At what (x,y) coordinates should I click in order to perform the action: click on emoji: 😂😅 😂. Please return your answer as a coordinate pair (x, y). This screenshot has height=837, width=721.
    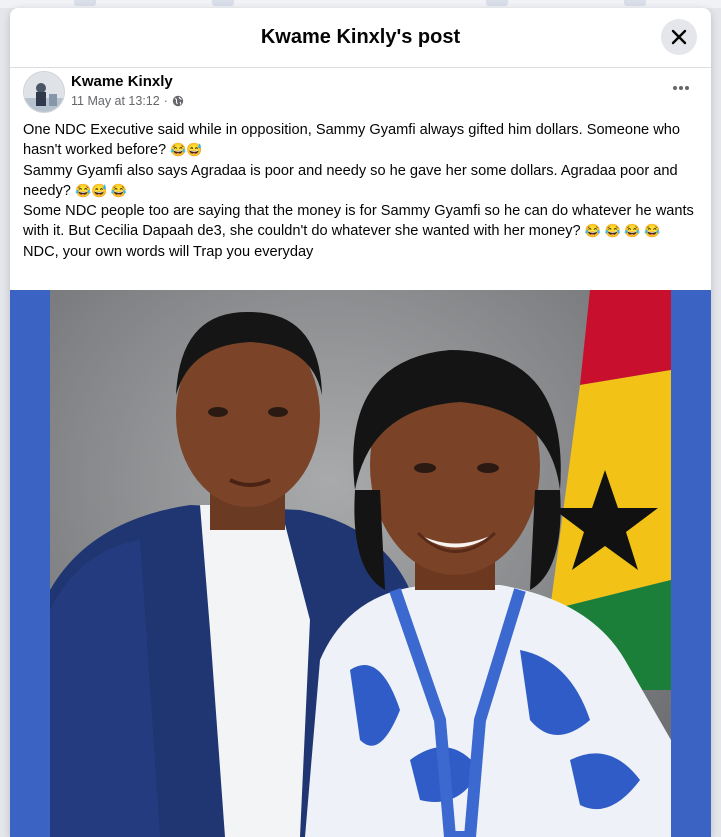
    Looking at the image, I should click on (101, 190).